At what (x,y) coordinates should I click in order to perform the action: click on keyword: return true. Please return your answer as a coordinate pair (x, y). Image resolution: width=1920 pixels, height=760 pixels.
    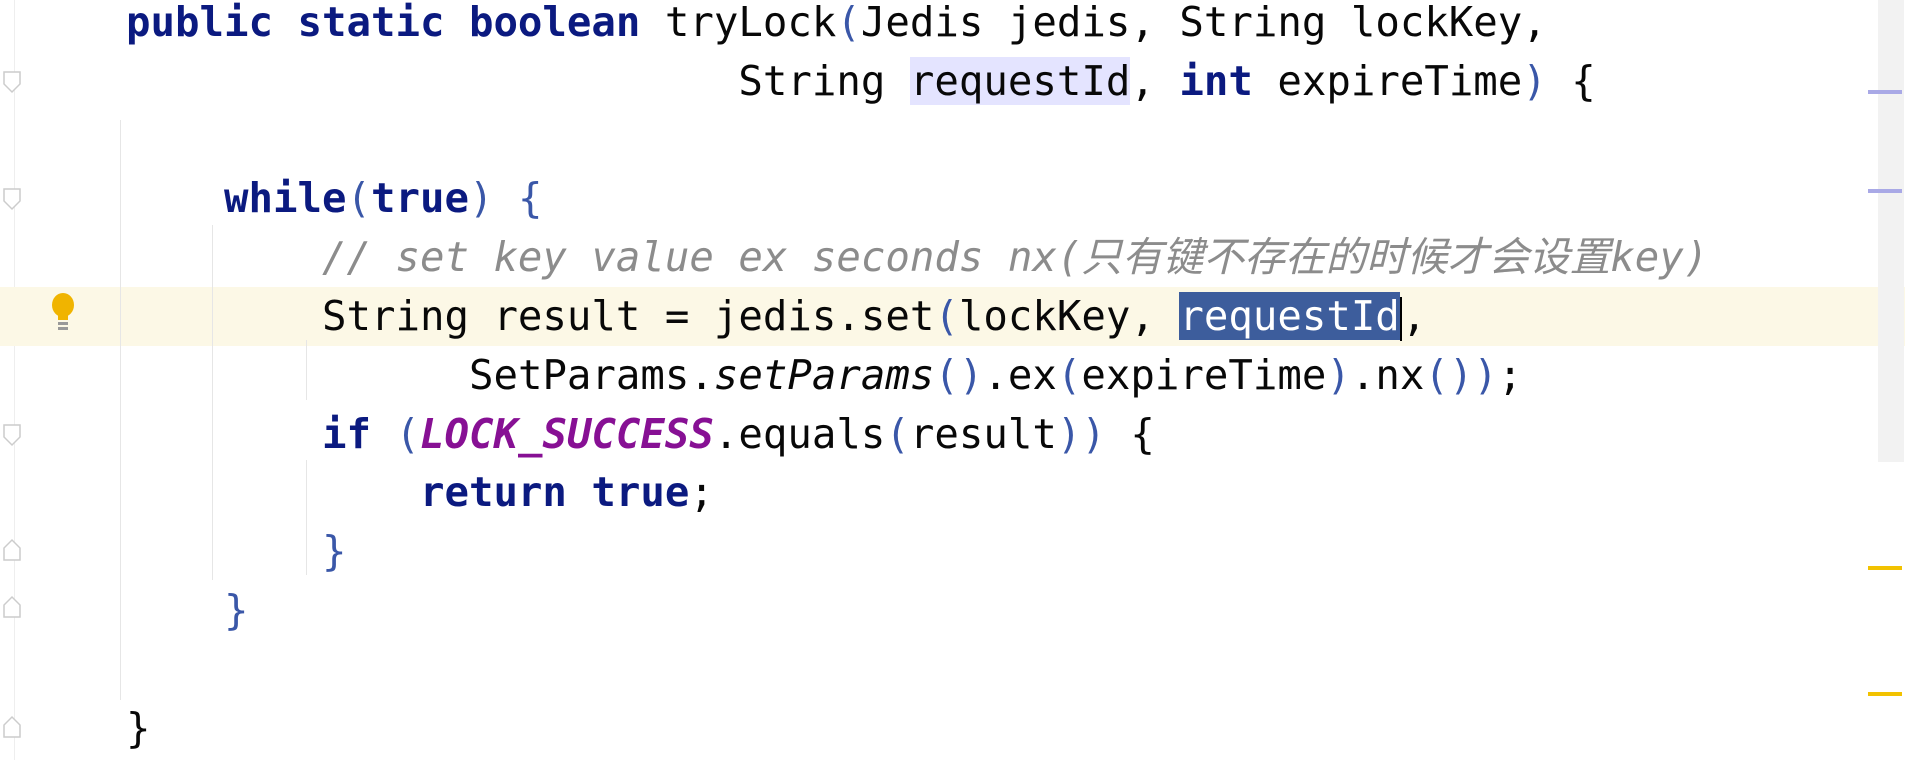
    Looking at the image, I should click on (554, 492).